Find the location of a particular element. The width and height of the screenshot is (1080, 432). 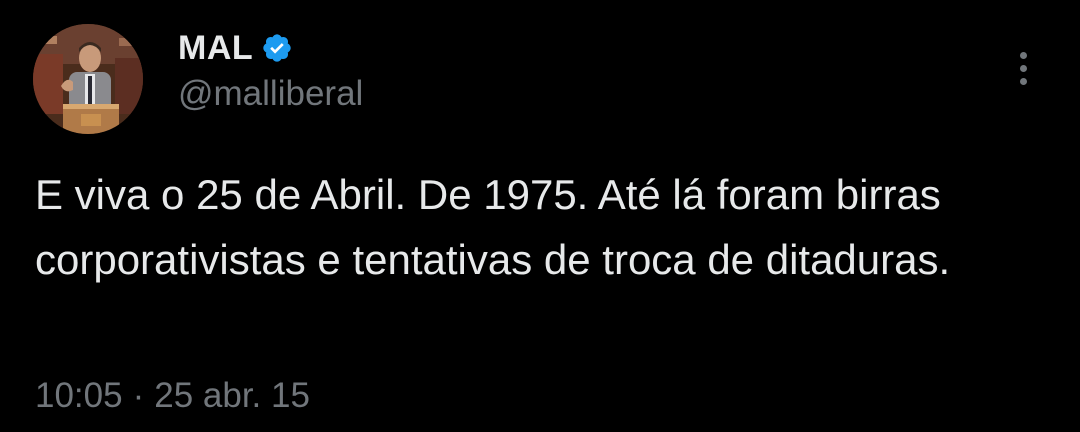

more-options-button is located at coordinates (1023, 68).